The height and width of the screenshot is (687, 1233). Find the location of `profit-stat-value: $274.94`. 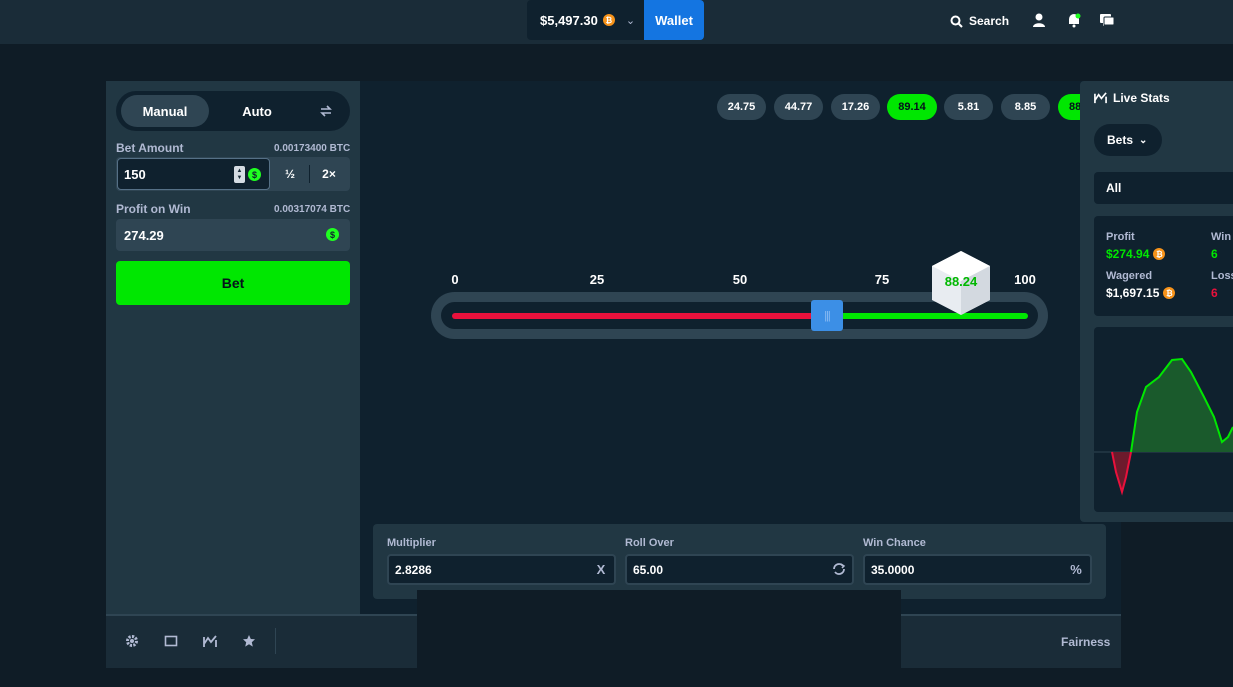

profit-stat-value: $274.94 is located at coordinates (1128, 254).